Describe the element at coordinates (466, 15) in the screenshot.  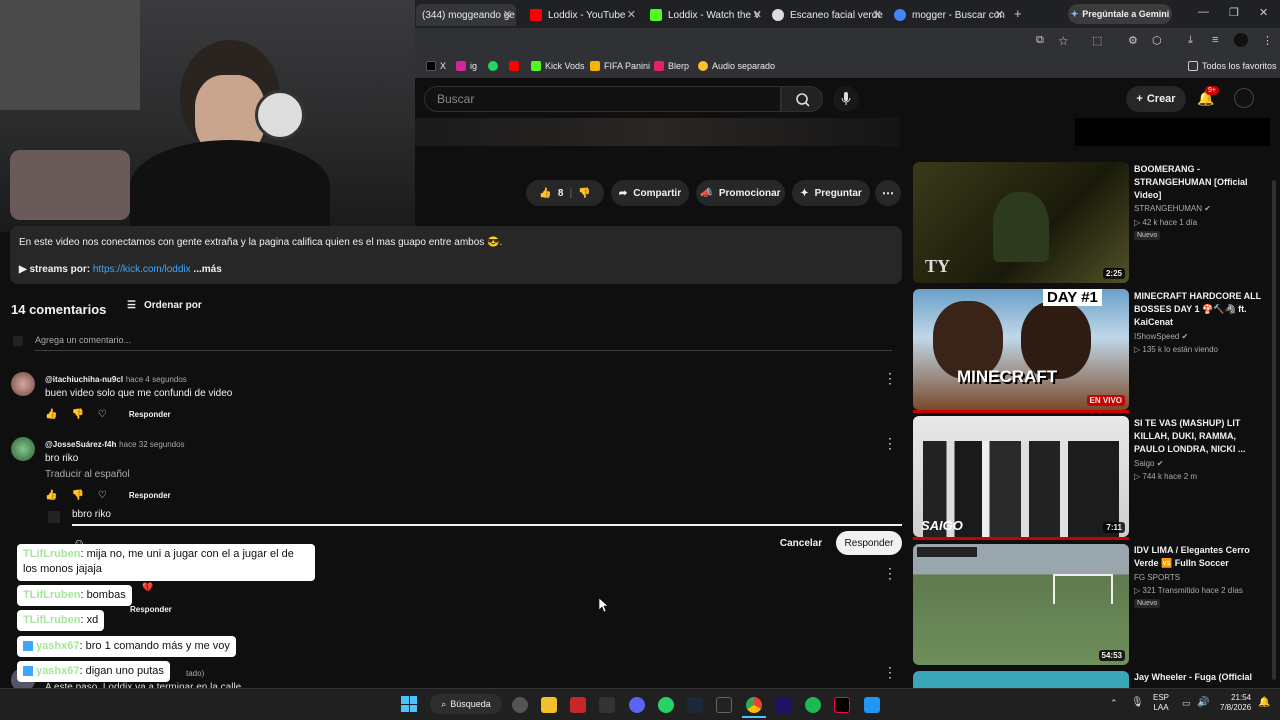
I see `browser-tab: (344) moggeando ge ✕` at that location.